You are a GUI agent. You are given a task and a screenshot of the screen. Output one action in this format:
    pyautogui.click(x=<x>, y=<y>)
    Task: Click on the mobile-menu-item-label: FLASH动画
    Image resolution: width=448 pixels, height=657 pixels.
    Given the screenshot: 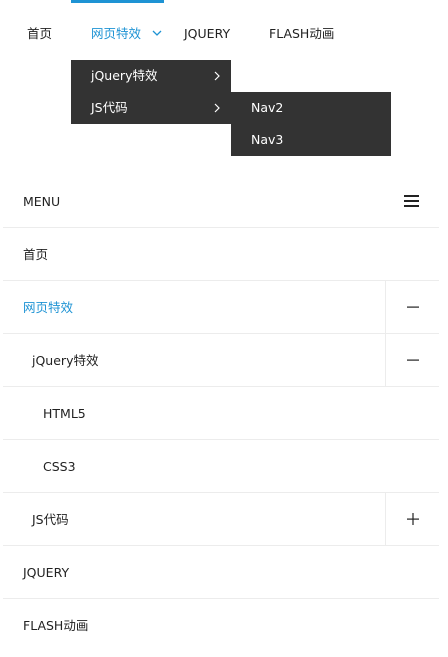 What is the action you would take?
    pyautogui.click(x=56, y=625)
    